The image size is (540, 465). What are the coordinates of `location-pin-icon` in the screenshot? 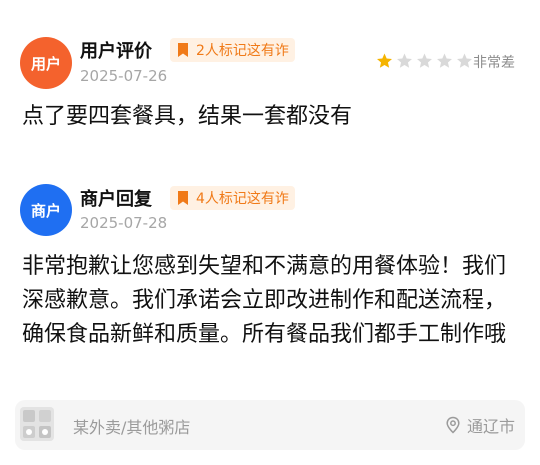 It's located at (453, 425).